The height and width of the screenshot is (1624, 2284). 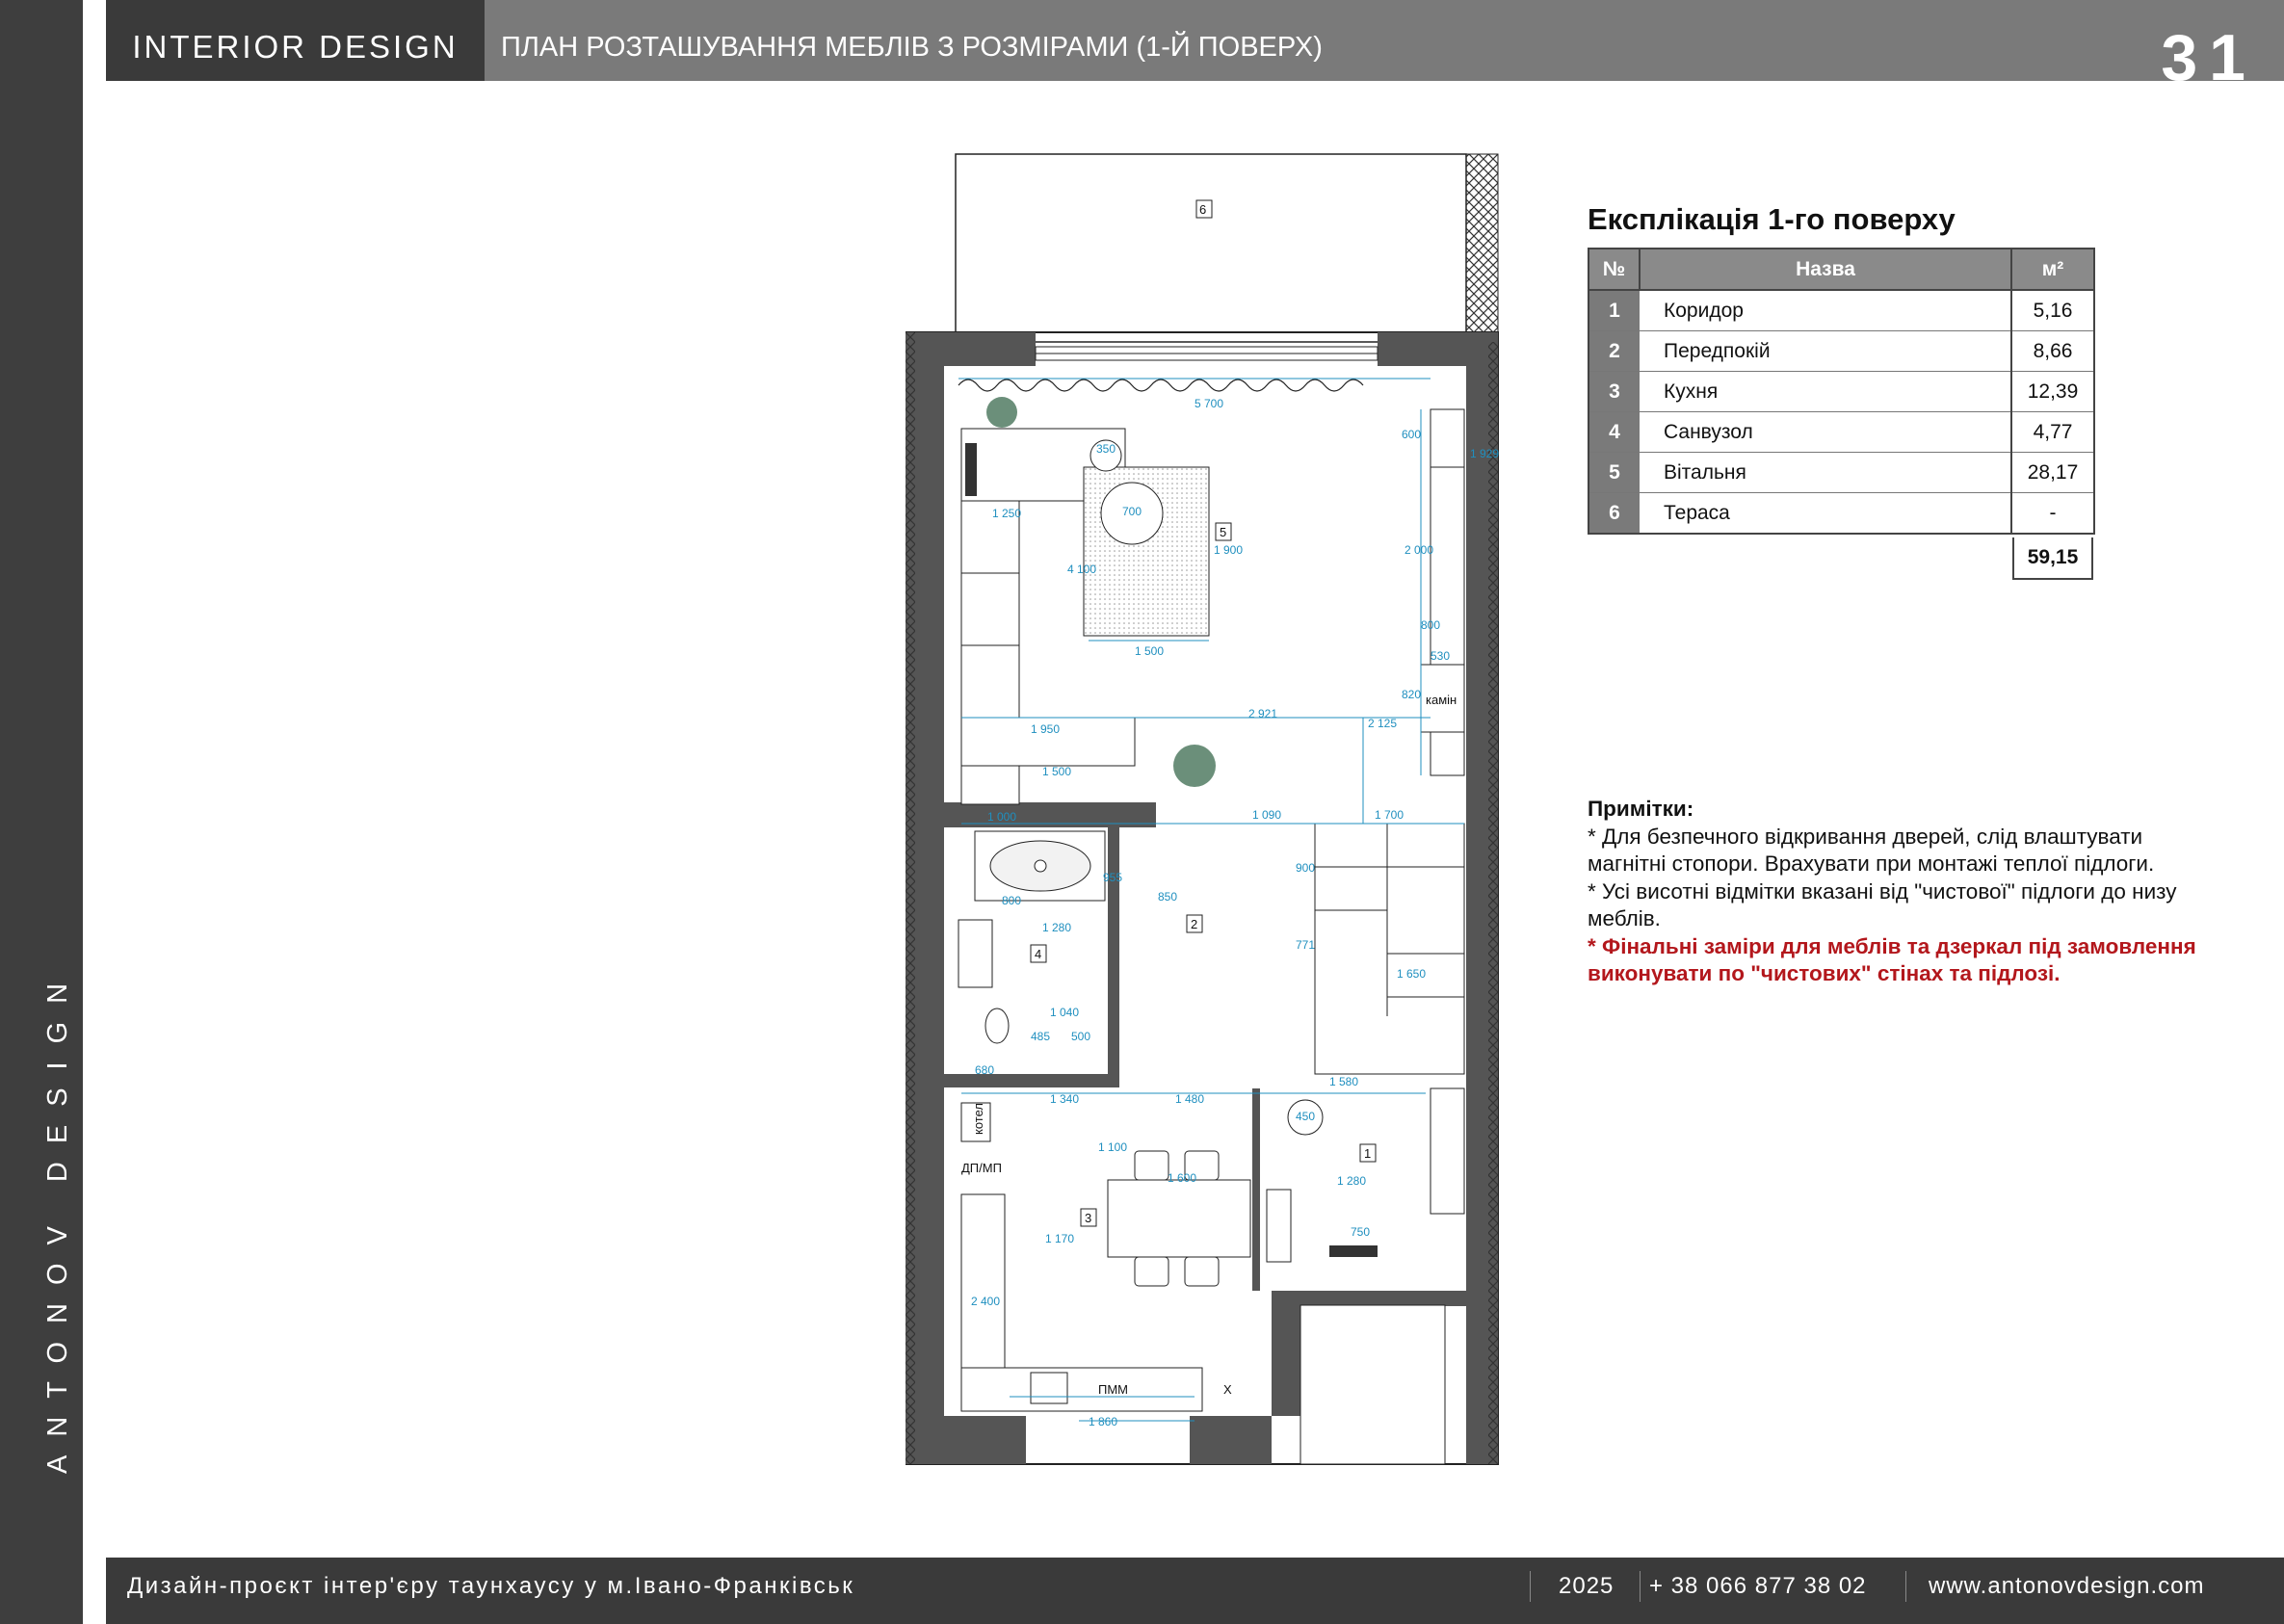 What do you see at coordinates (295, 40) in the screenshot?
I see `header-brand: INTERIOR DESIGN` at bounding box center [295, 40].